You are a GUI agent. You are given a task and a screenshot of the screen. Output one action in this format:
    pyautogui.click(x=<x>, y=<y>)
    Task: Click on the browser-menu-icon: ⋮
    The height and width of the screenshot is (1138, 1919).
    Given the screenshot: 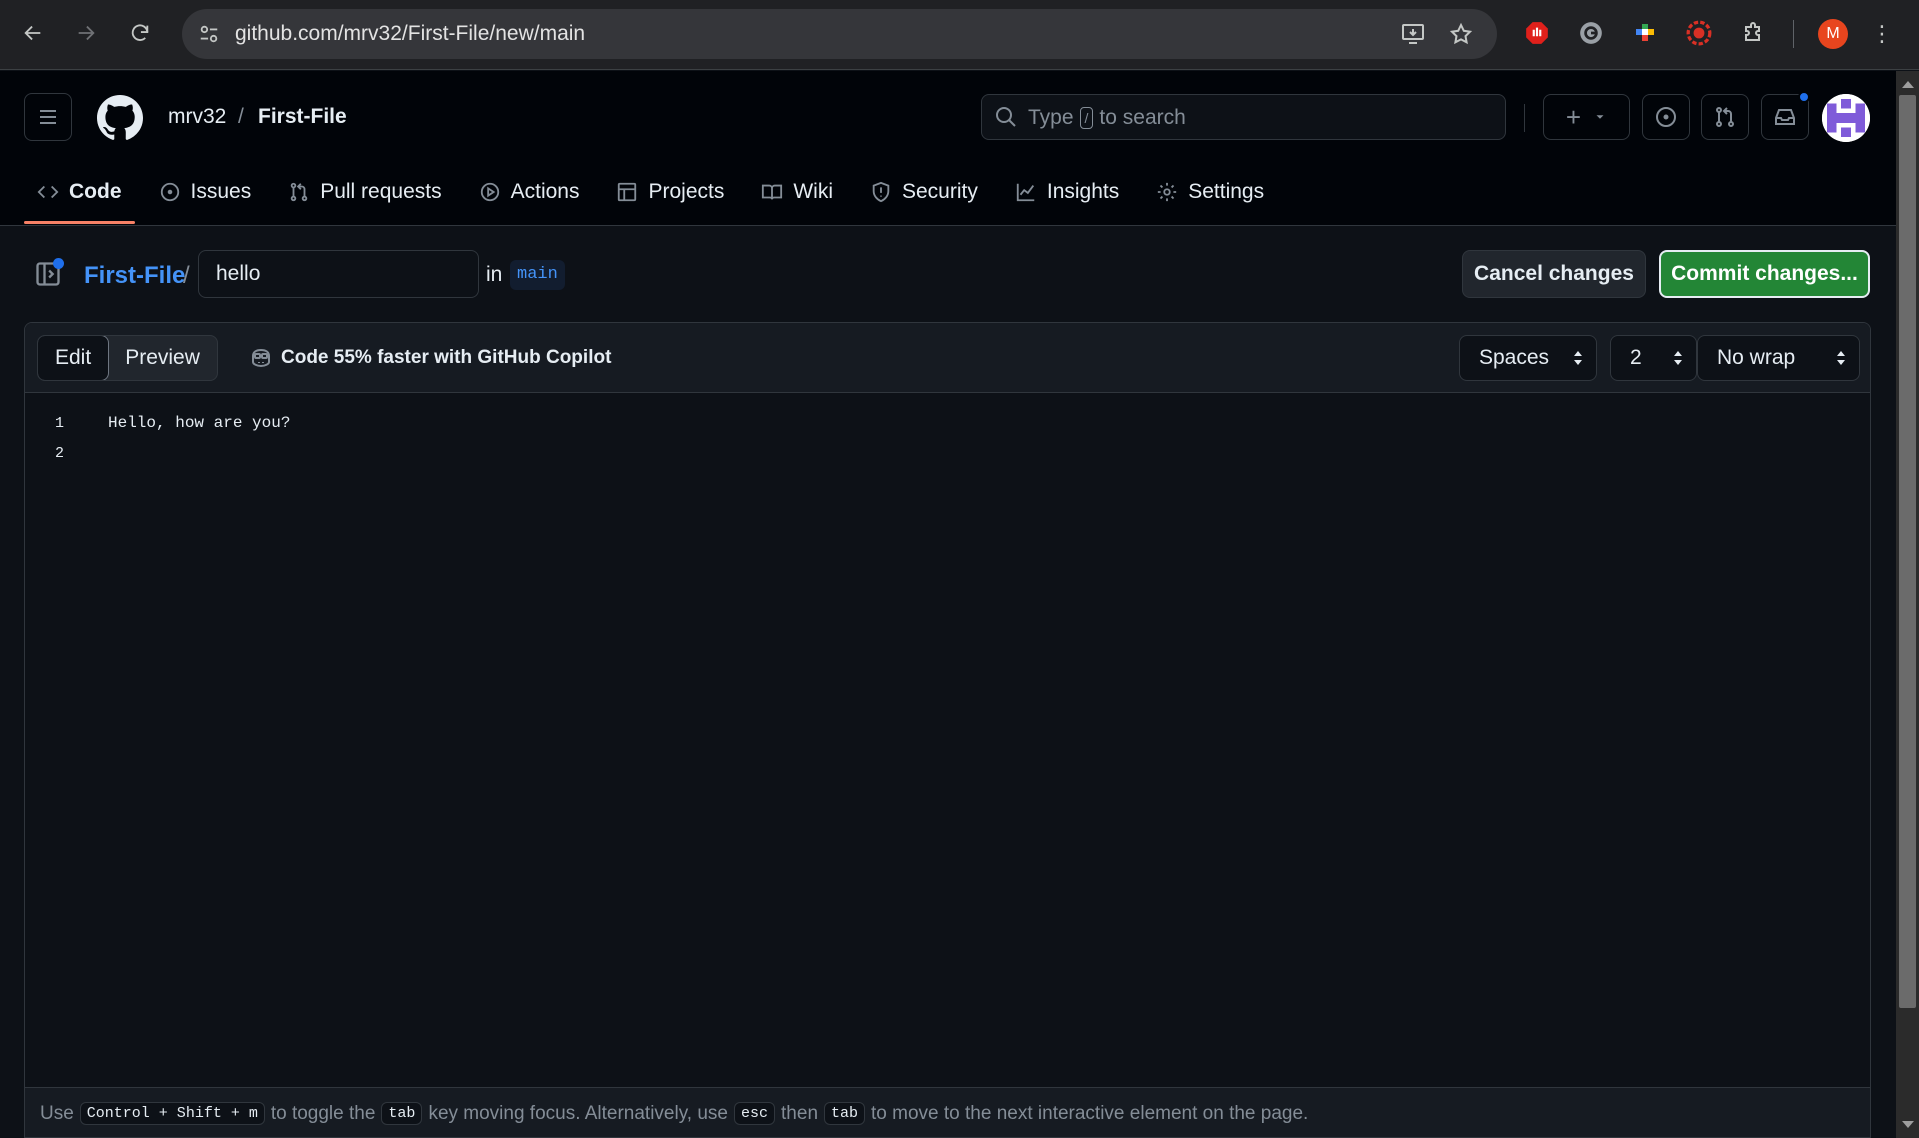 What is the action you would take?
    pyautogui.click(x=1882, y=34)
    